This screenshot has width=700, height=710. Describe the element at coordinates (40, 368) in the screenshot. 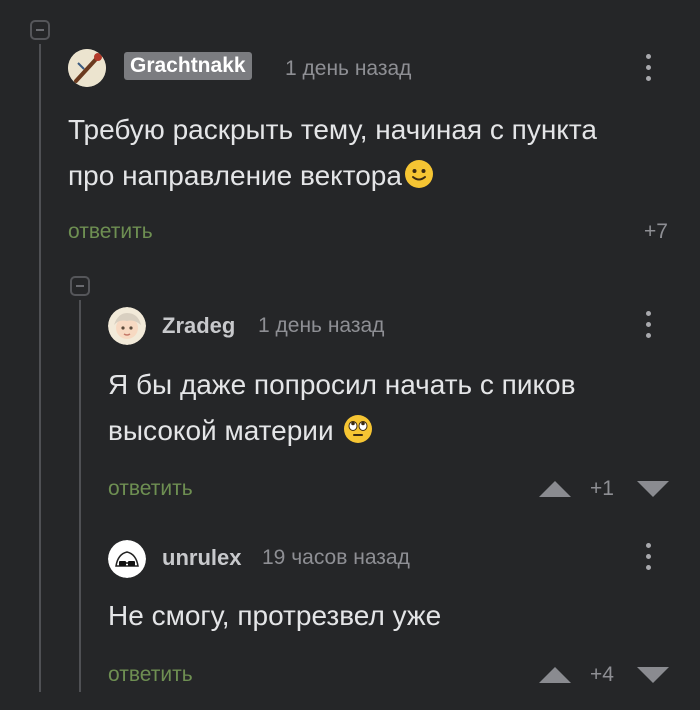

I see `thread-line-level1` at that location.